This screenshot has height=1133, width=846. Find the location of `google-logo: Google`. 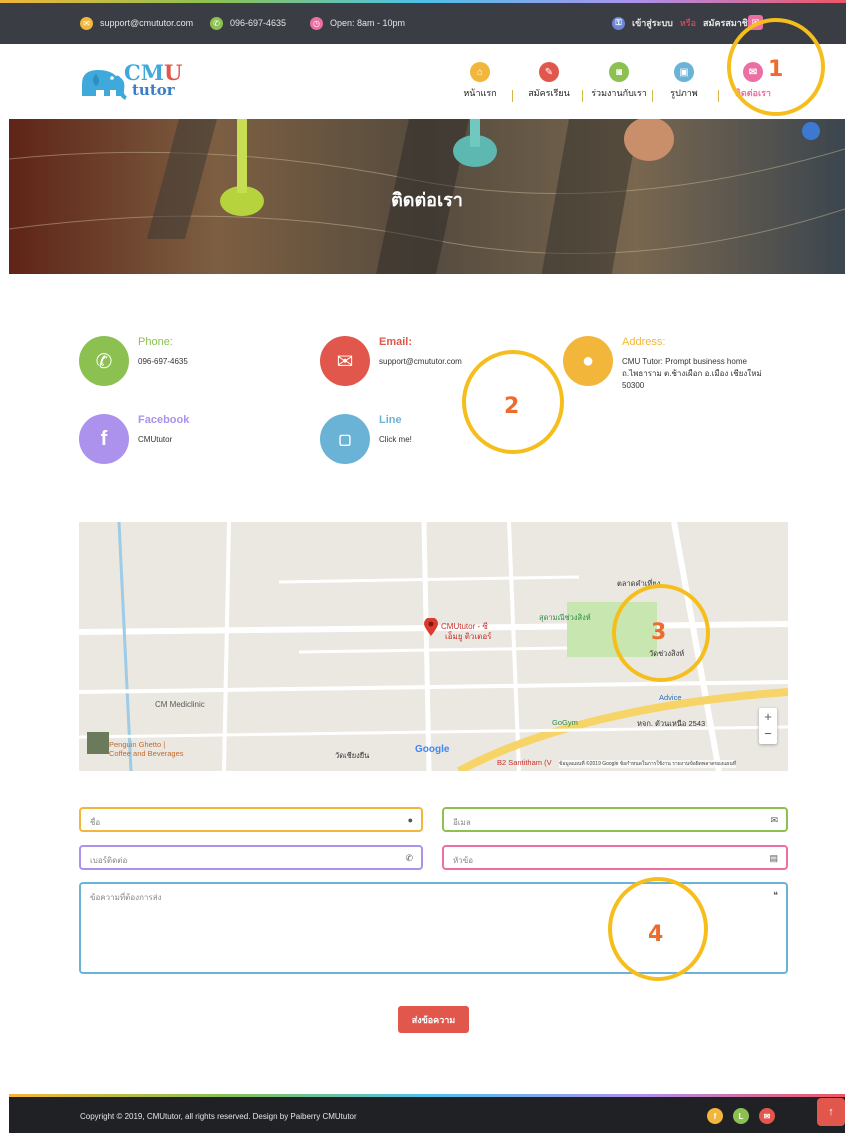

google-logo: Google is located at coordinates (432, 749).